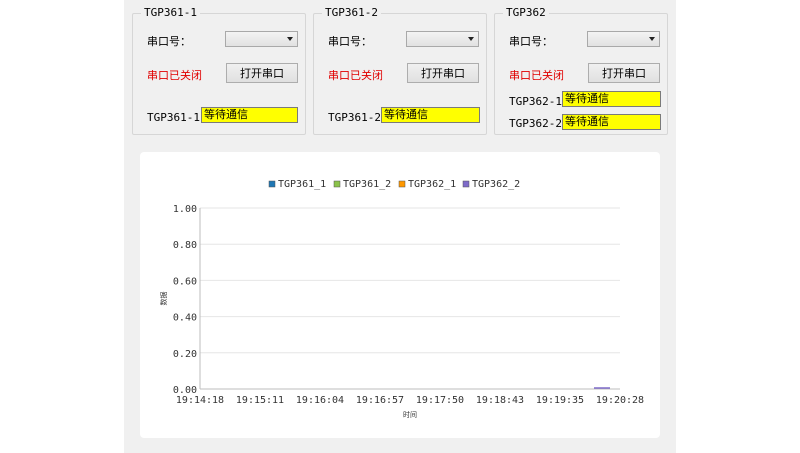  I want to click on channel-label: TGP361-1, so click(173, 117).